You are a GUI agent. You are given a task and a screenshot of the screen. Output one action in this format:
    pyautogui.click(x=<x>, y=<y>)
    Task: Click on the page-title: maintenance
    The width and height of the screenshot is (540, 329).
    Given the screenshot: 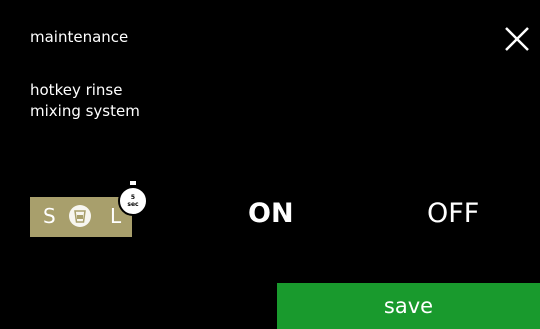 What is the action you would take?
    pyautogui.click(x=79, y=37)
    